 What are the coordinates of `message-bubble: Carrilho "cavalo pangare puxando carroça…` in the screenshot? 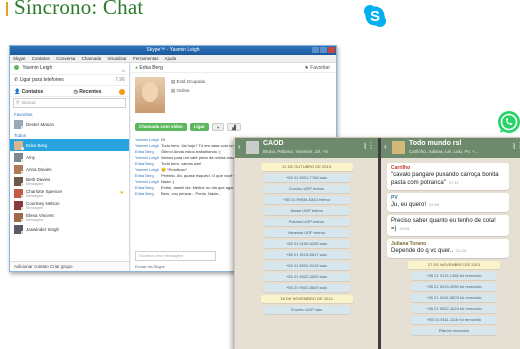 It's located at (448, 176).